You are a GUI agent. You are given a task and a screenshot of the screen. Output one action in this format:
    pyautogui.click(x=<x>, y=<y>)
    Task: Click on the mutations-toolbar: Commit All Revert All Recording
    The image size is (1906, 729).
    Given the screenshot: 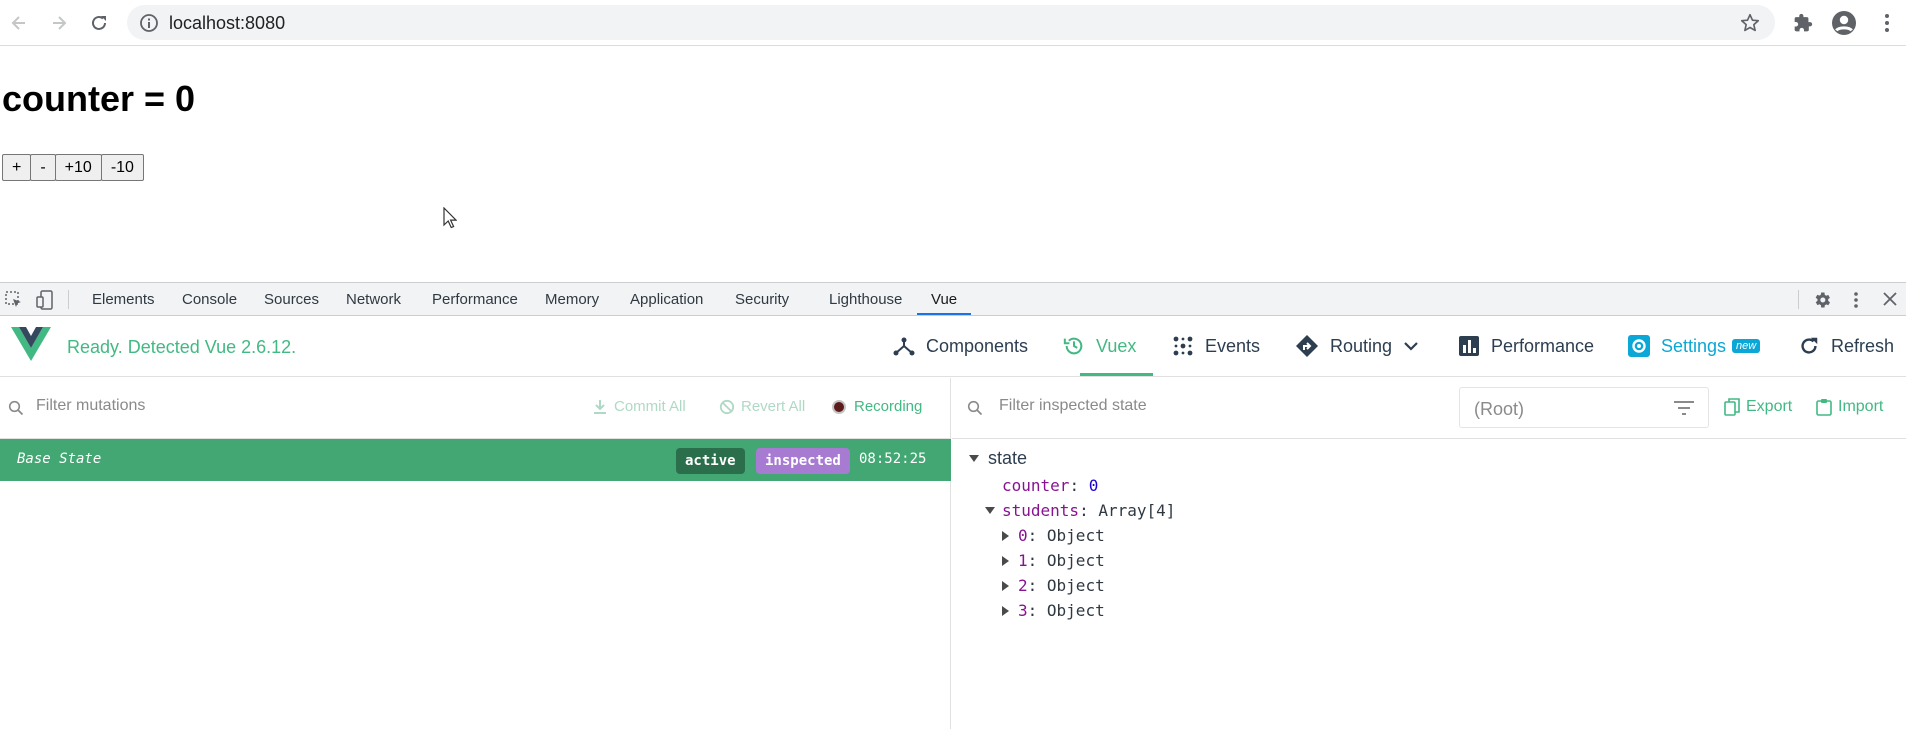 What is the action you would take?
    pyautogui.click(x=475, y=408)
    